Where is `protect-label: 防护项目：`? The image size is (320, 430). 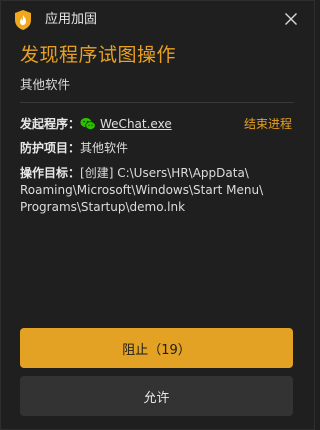 protect-label: 防护项目： is located at coordinates (50, 148).